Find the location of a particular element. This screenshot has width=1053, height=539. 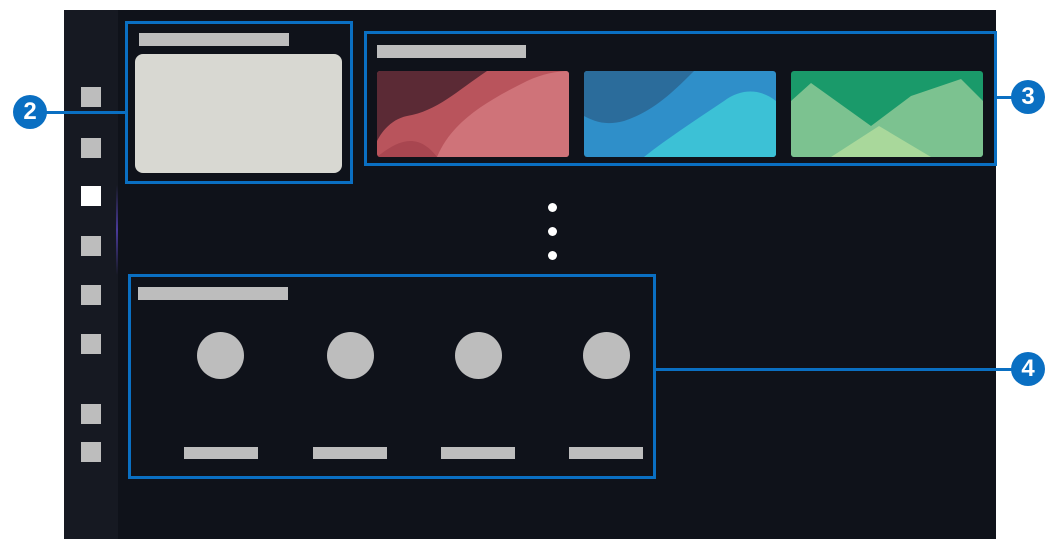

sidebar-focus-glow is located at coordinates (117, 230).